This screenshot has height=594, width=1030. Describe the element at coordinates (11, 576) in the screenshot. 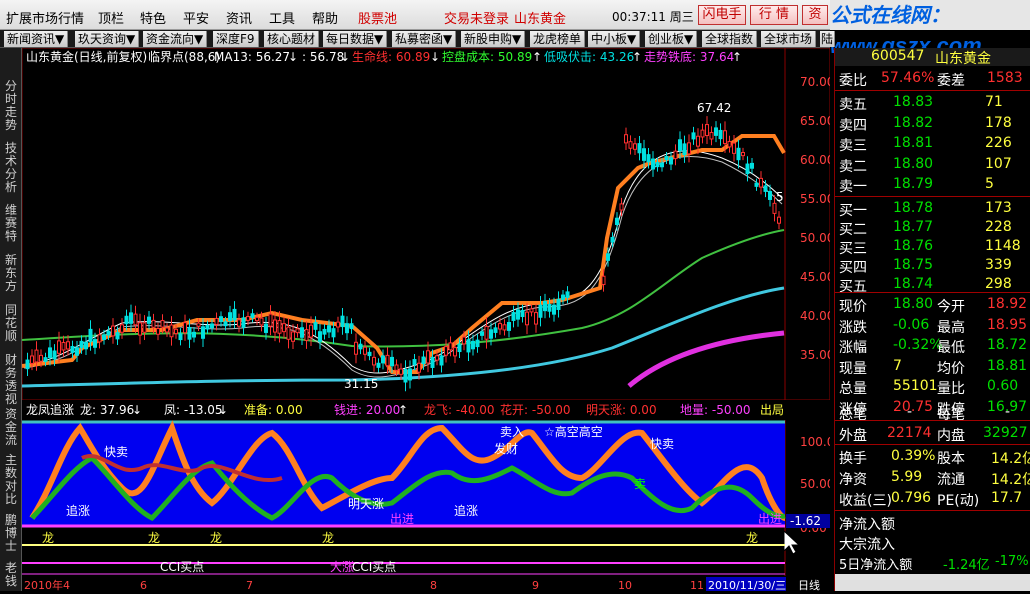

I see `sidebar-item-laoqian: 老钱` at that location.